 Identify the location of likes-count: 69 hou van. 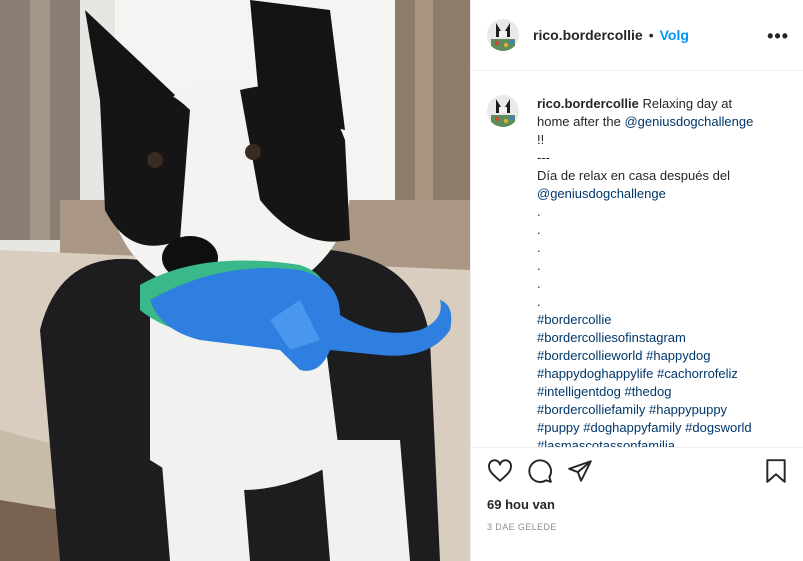
(521, 504).